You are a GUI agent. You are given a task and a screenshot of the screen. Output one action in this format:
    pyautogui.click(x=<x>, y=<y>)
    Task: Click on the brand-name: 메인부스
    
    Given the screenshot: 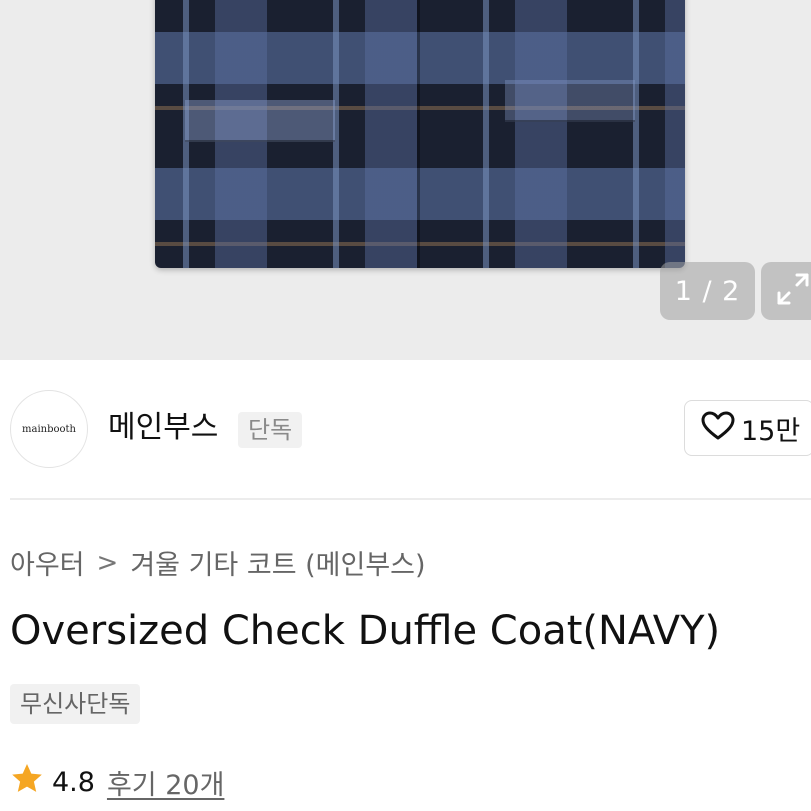 What is the action you would take?
    pyautogui.click(x=163, y=428)
    